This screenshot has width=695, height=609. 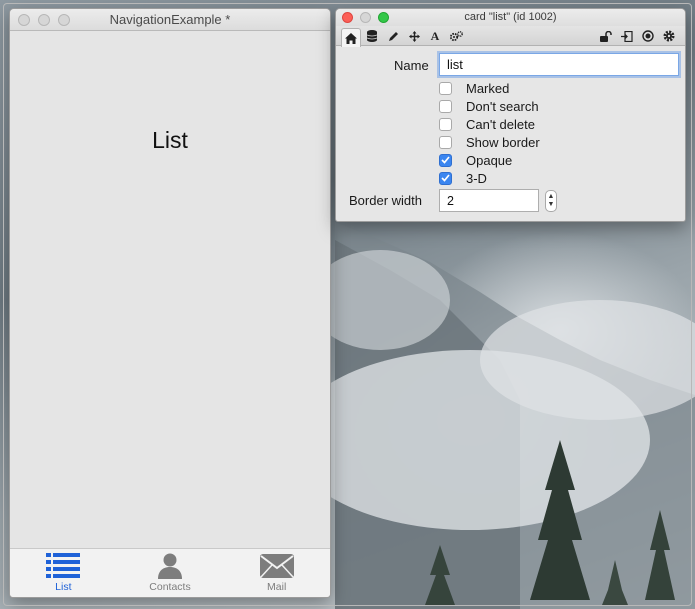 I want to click on gears-icon, so click(x=456, y=36).